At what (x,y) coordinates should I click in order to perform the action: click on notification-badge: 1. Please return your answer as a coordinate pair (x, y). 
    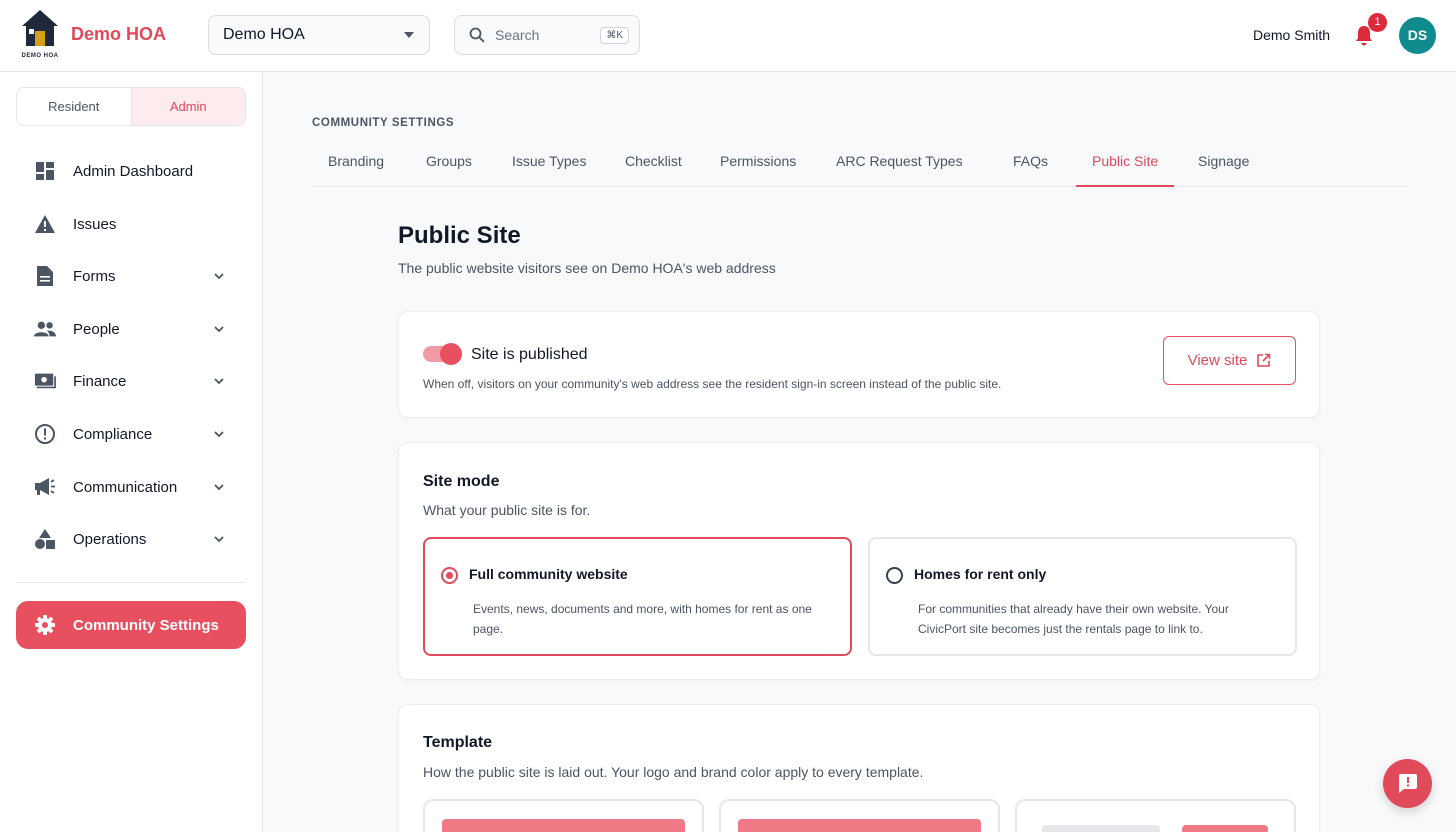
    Looking at the image, I should click on (1377, 22).